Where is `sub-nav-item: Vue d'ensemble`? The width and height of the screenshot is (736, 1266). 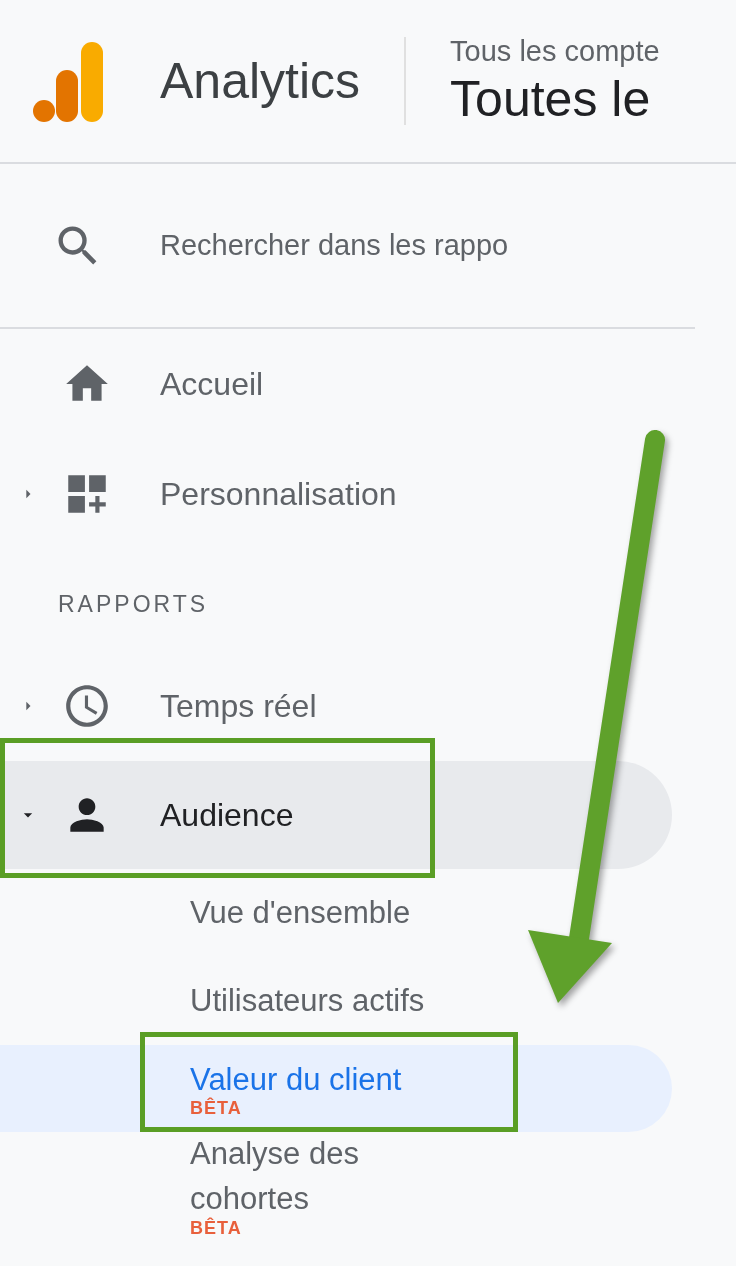 sub-nav-item: Vue d'ensemble is located at coordinates (336, 913).